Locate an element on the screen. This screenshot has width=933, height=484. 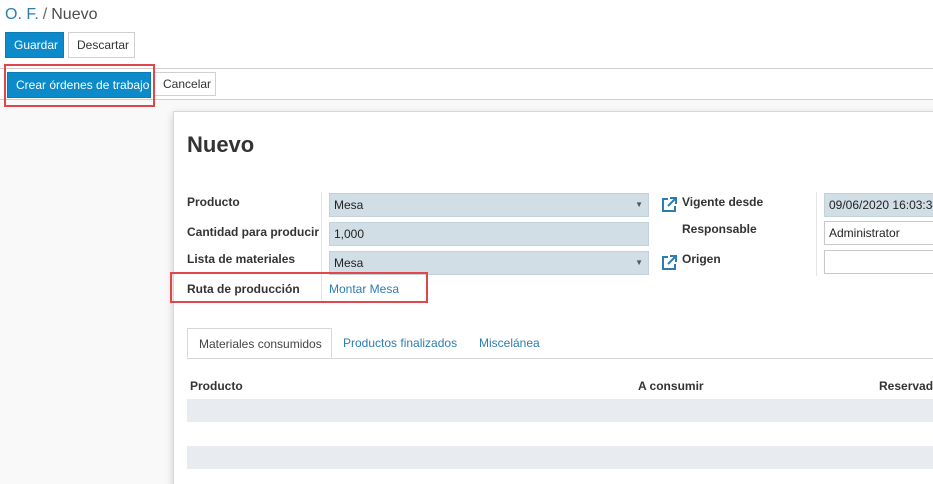
breadcrumb-current: Nuevo is located at coordinates (74, 14).